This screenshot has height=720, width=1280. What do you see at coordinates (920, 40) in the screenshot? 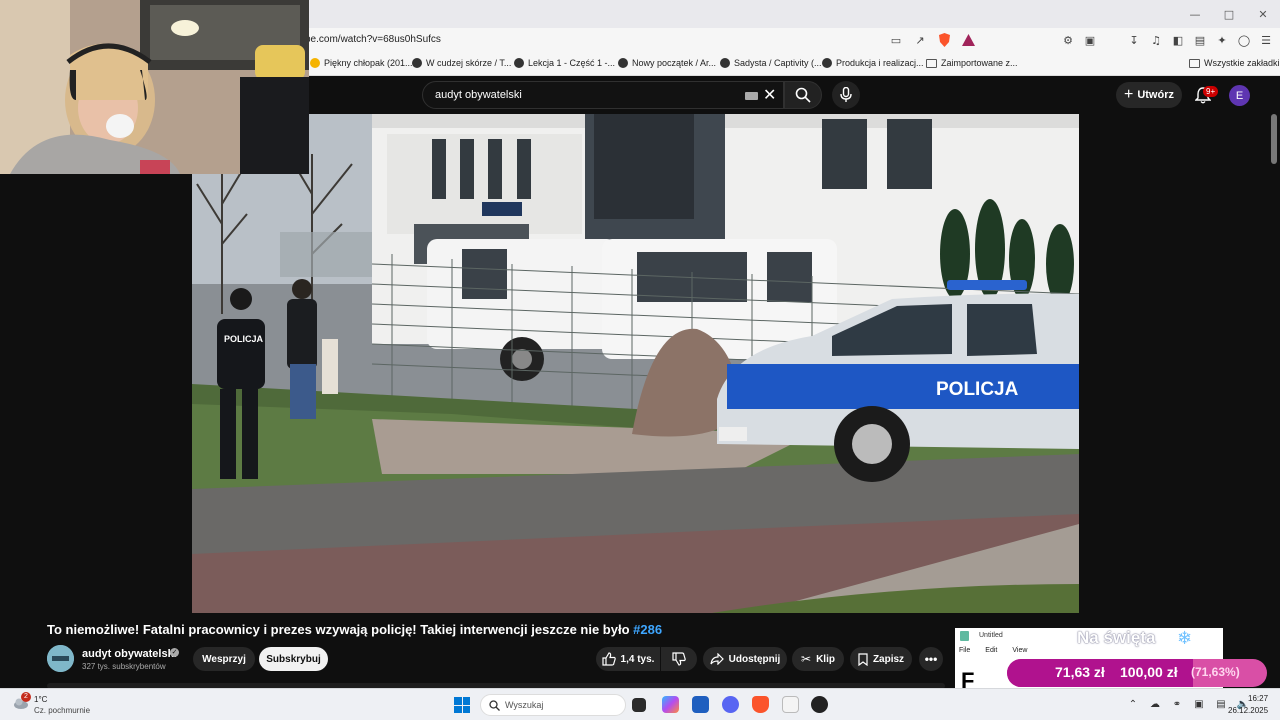
I see `share-page-icon: ↗` at bounding box center [920, 40].